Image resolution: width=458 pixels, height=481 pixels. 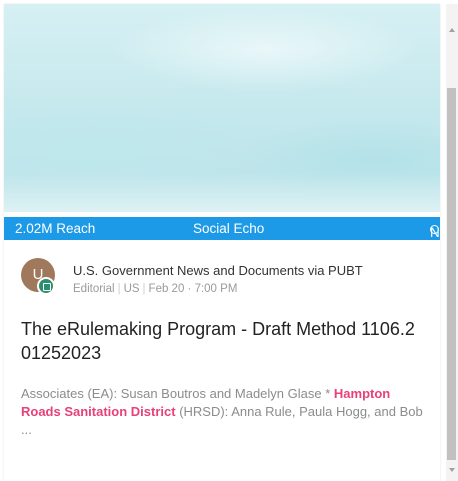 I want to click on thumbnail-fade, so click(x=222, y=192).